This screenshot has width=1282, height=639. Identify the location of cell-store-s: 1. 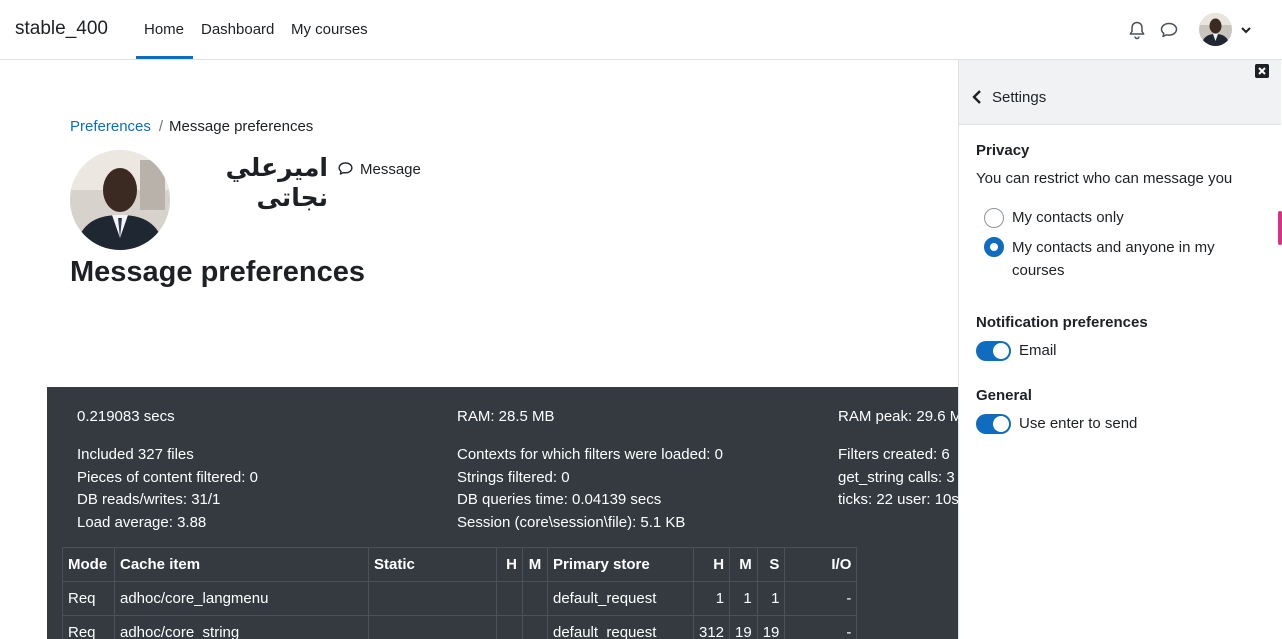
(771, 598).